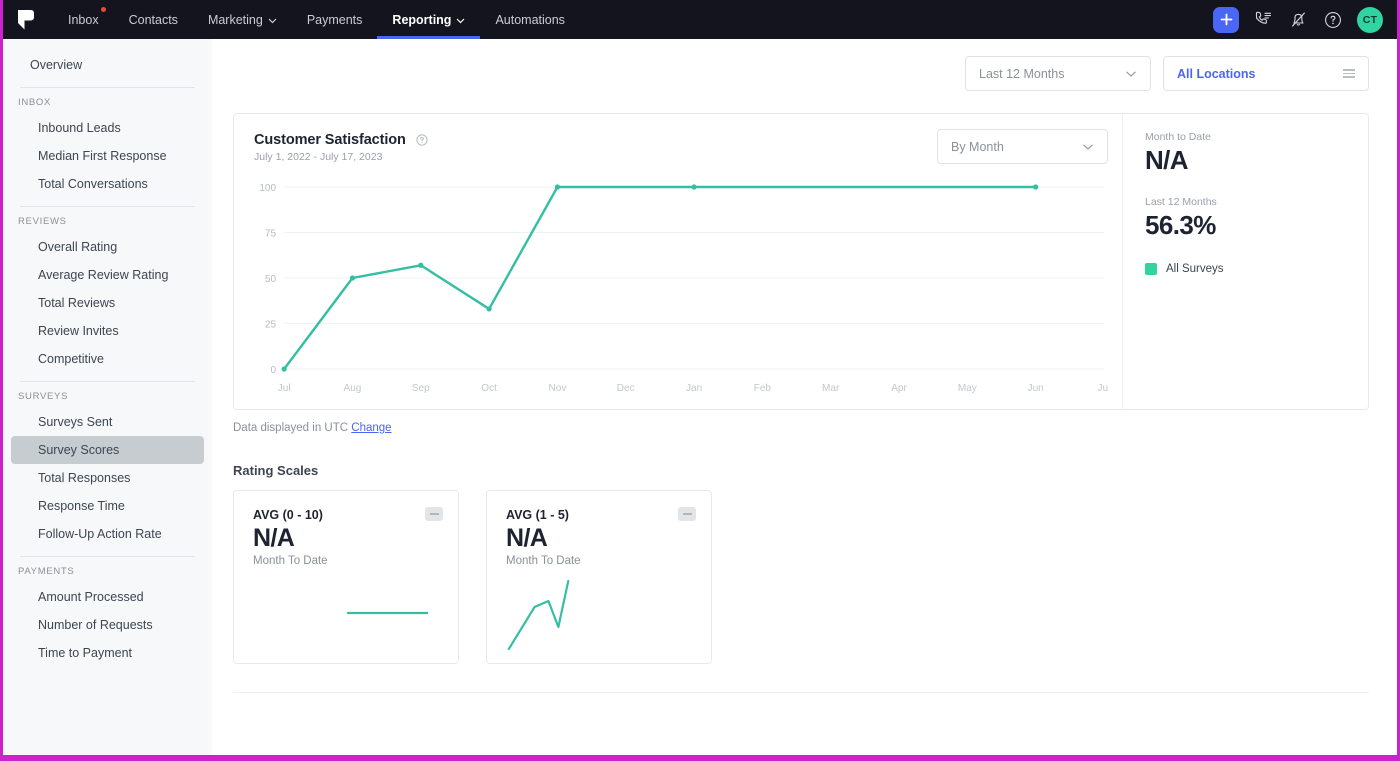  What do you see at coordinates (346, 614) in the screenshot?
I see `sparkline-flat` at bounding box center [346, 614].